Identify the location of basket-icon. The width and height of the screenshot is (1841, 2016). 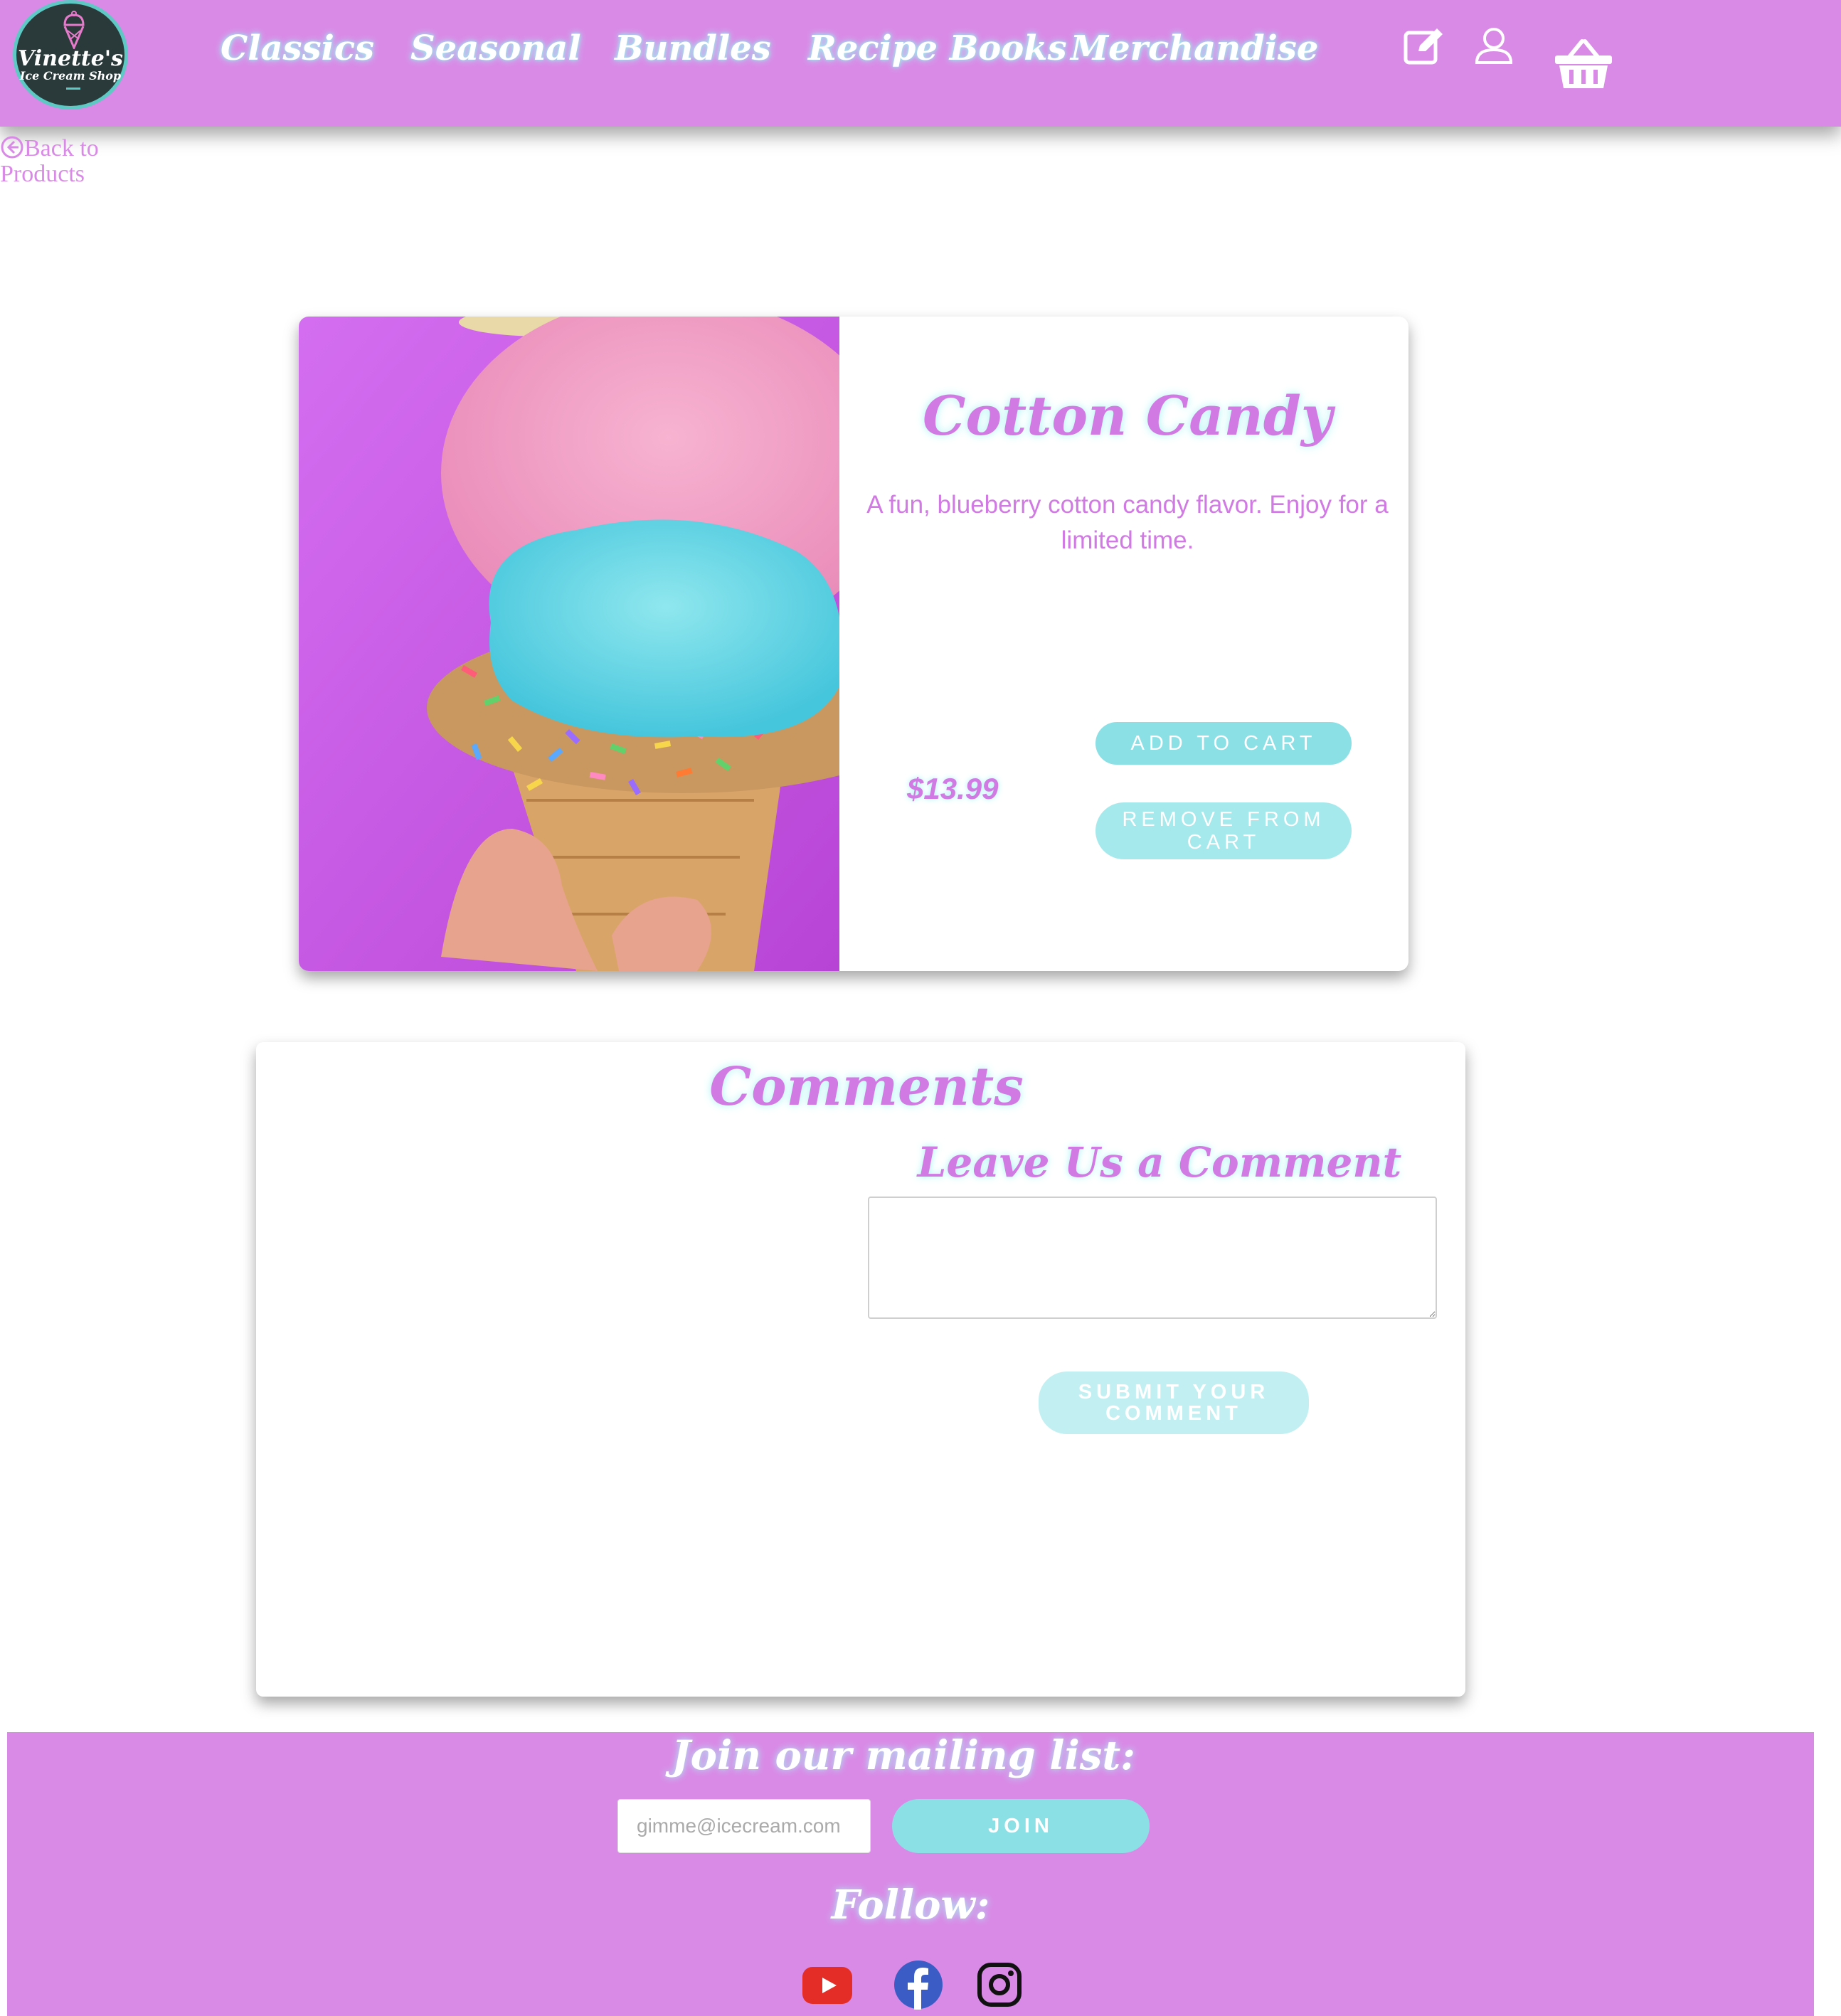
(1584, 64).